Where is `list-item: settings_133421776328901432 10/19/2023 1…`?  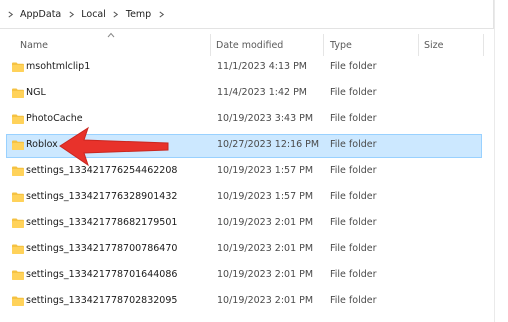 list-item: settings_133421776328901432 10/19/2023 1… is located at coordinates (244, 198).